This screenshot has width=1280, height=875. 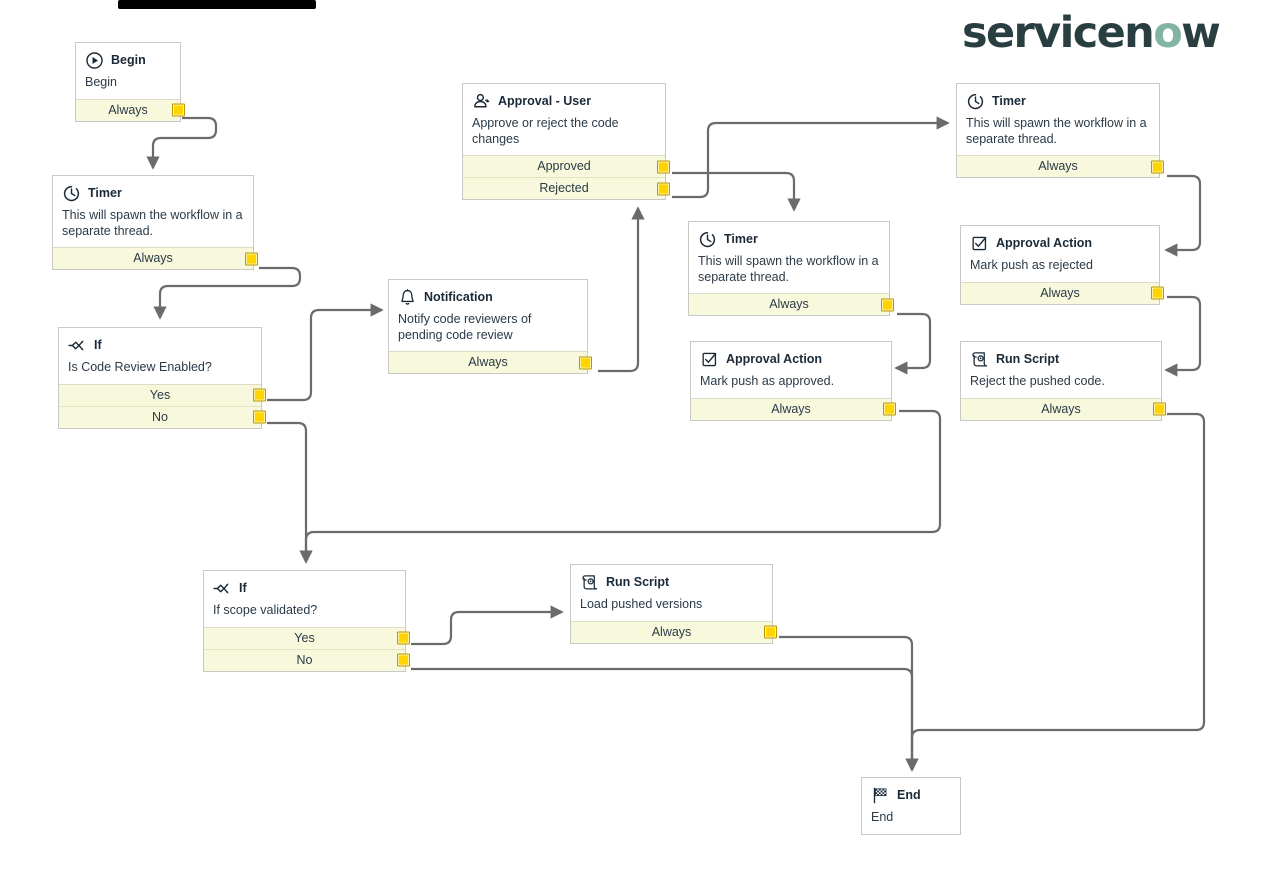 What do you see at coordinates (975, 101) in the screenshot?
I see `timer-icon` at bounding box center [975, 101].